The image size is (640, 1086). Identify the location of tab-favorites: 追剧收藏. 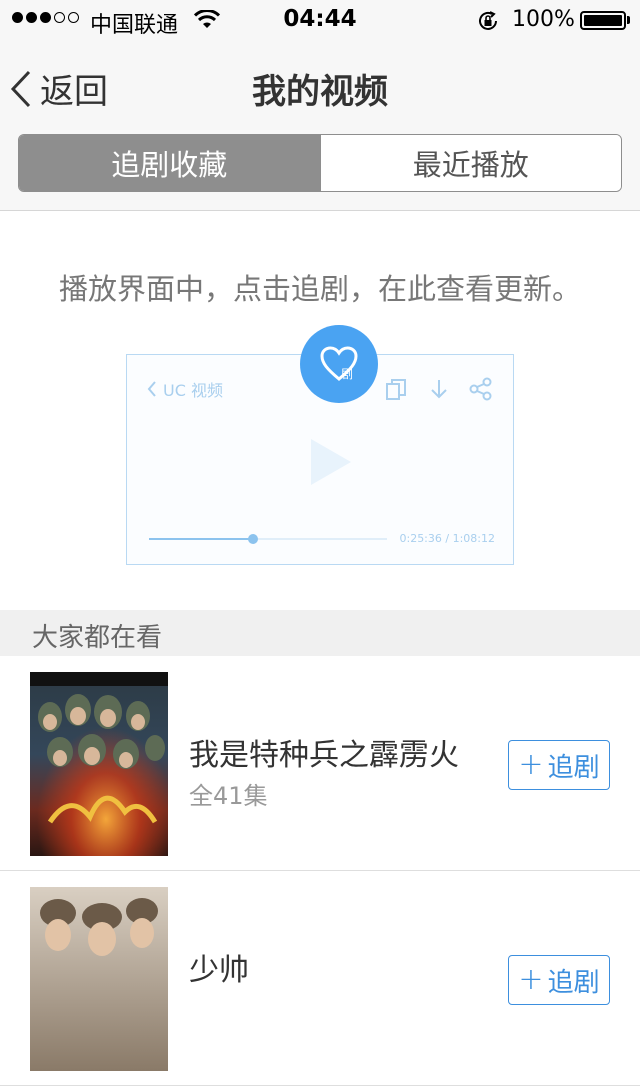
(169, 163).